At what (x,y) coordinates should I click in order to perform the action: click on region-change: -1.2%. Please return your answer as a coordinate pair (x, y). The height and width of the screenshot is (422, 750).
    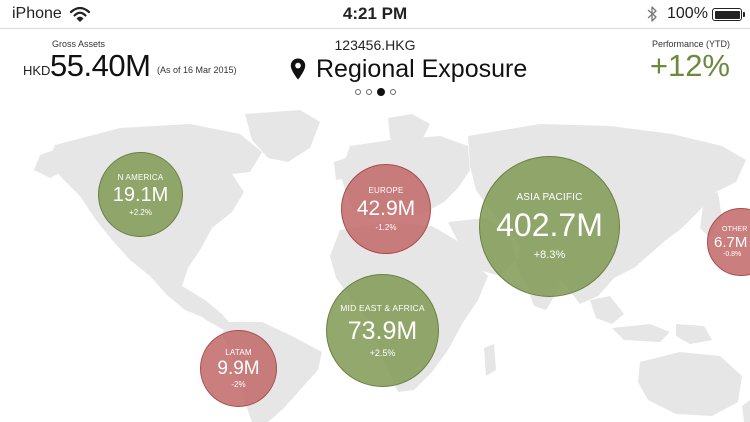
    Looking at the image, I should click on (386, 227).